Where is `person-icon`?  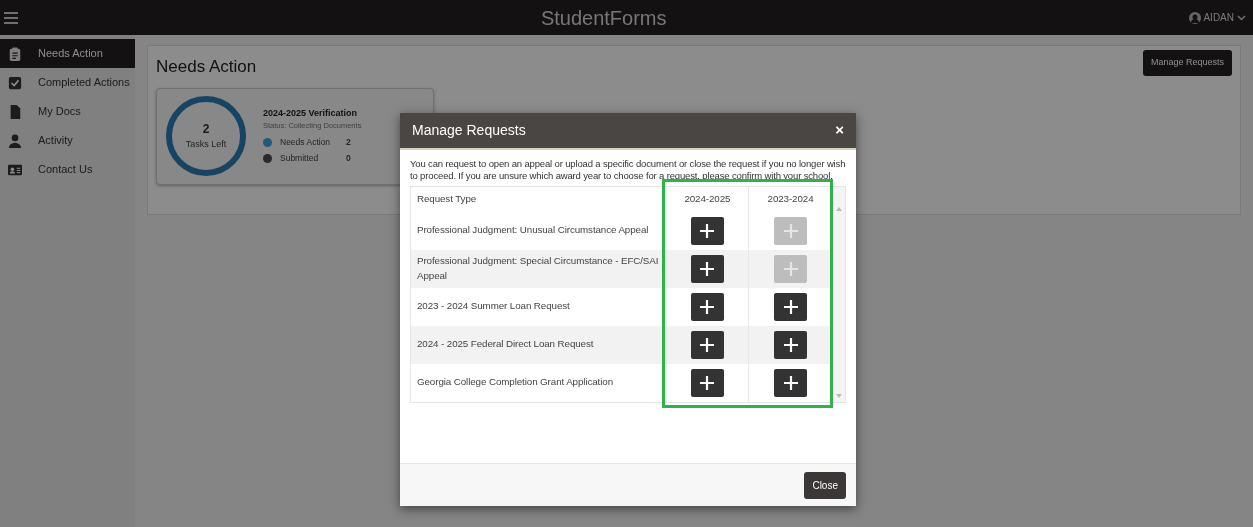 person-icon is located at coordinates (15, 140).